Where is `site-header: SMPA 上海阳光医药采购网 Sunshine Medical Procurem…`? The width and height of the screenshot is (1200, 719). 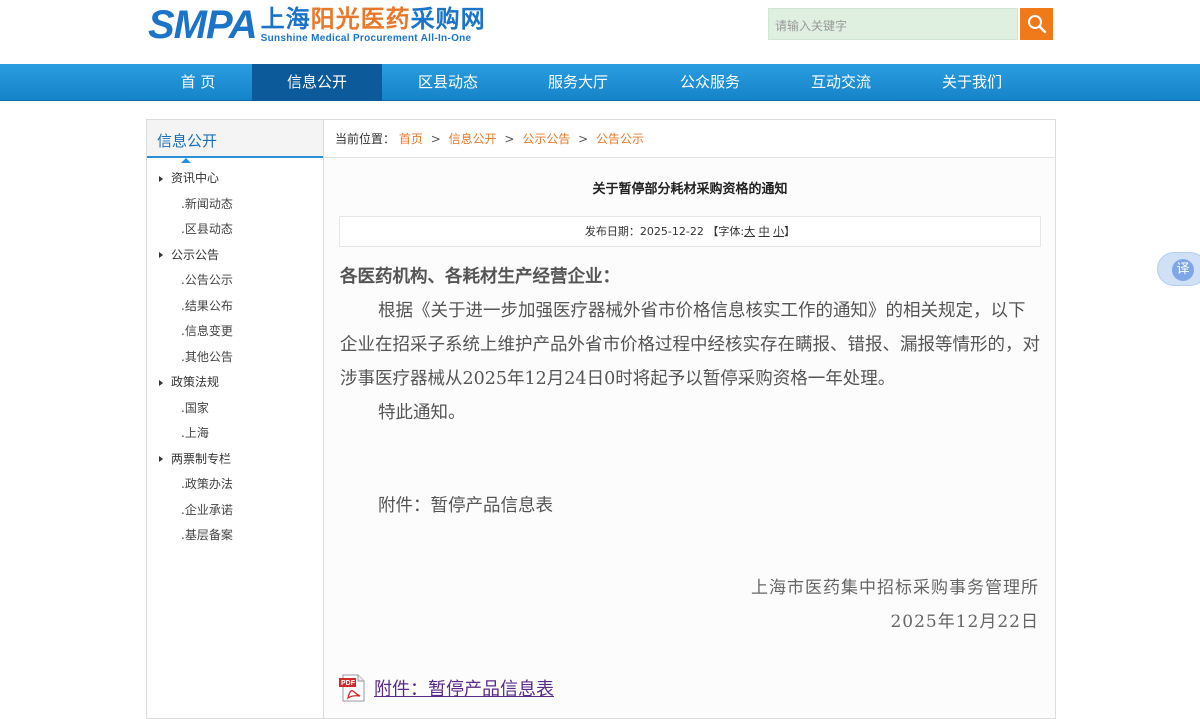 site-header: SMPA 上海阳光医药采购网 Sunshine Medical Procurem… is located at coordinates (600, 32).